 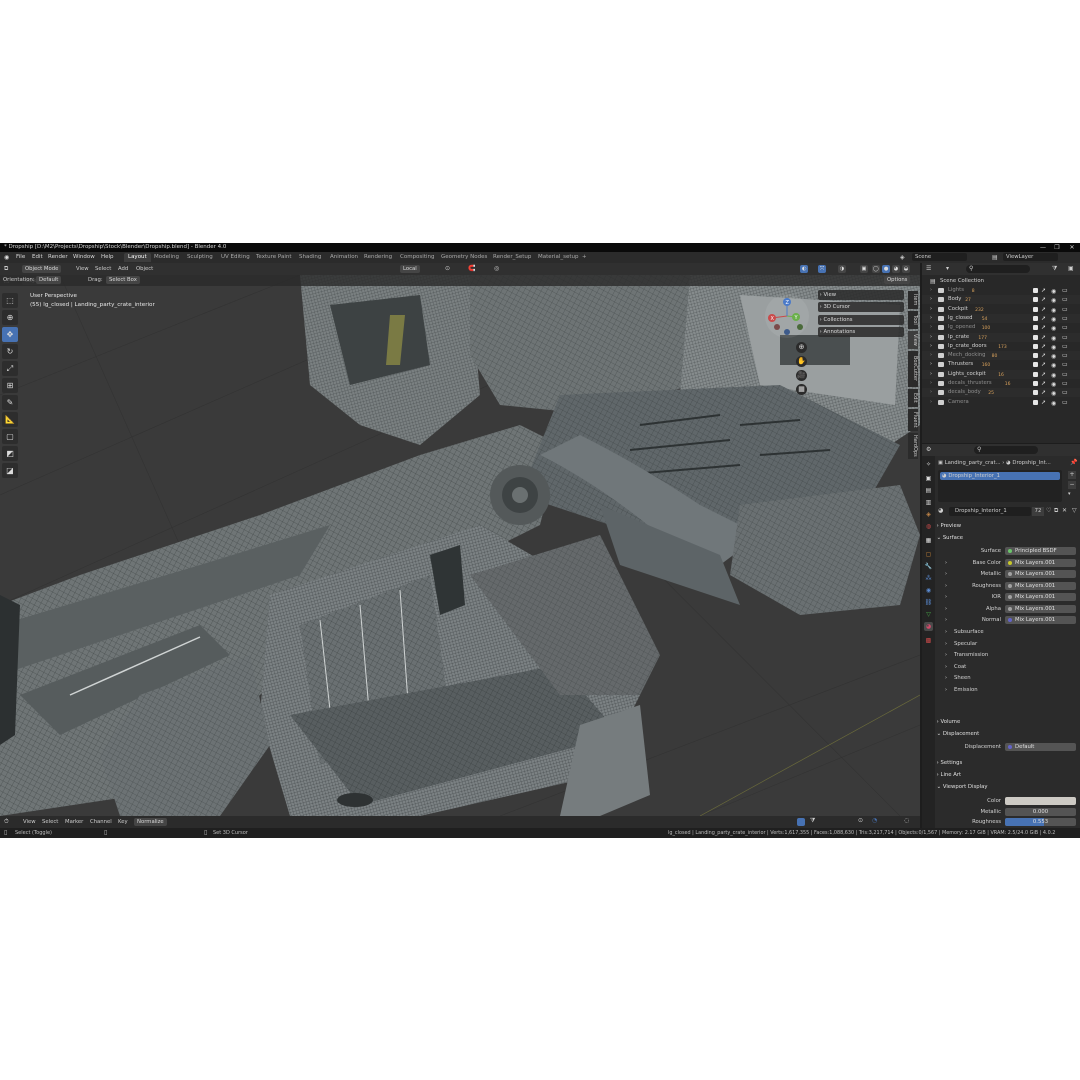 What do you see at coordinates (1072, 247) in the screenshot?
I see `close-button: ✕` at bounding box center [1072, 247].